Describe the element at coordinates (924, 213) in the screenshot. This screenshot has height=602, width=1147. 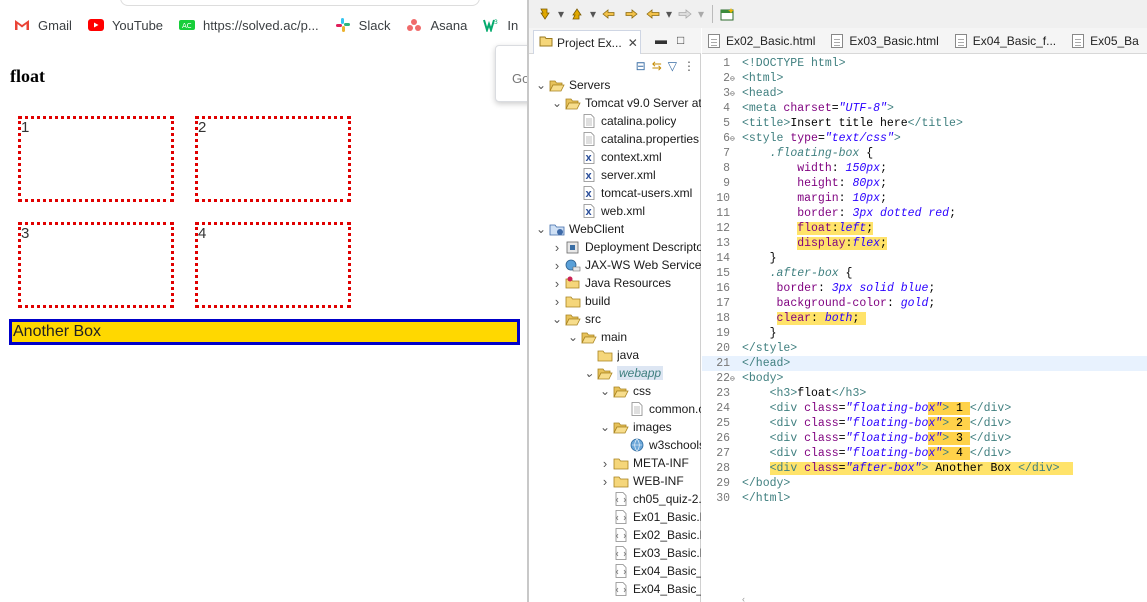
I see `code-line: 11 border: 3px dotted red;` at that location.